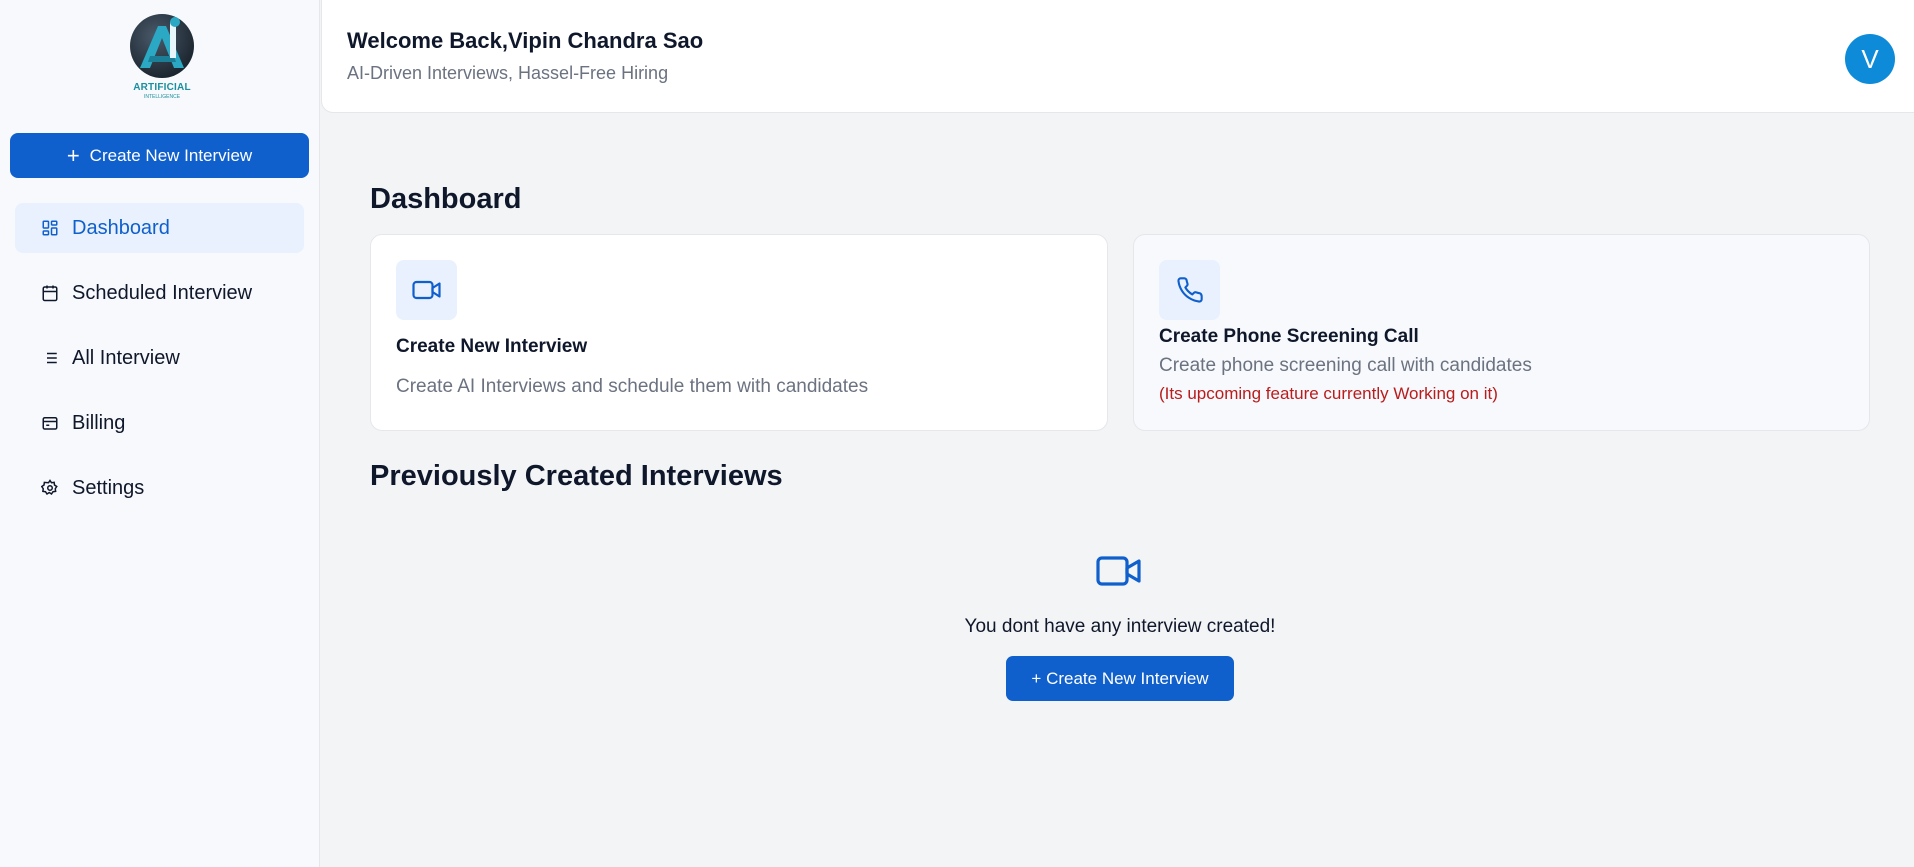 Image resolution: width=1914 pixels, height=867 pixels. What do you see at coordinates (108, 487) in the screenshot?
I see `sidebar-item-label: Settings` at bounding box center [108, 487].